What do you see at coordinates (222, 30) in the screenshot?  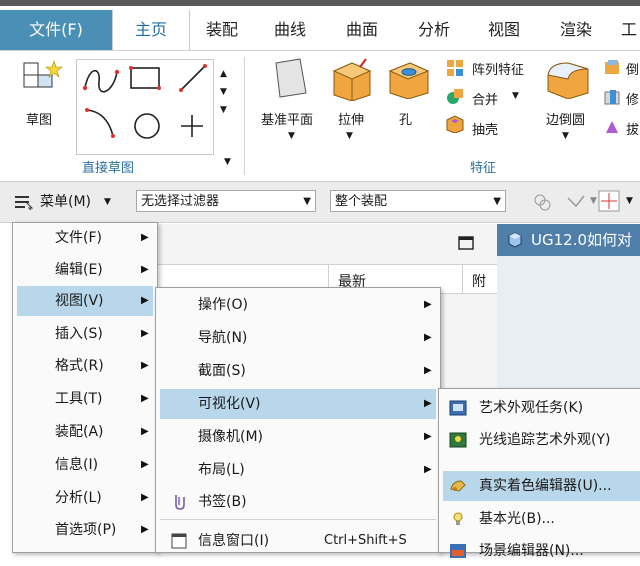 I see `tab-assembly: 装配` at bounding box center [222, 30].